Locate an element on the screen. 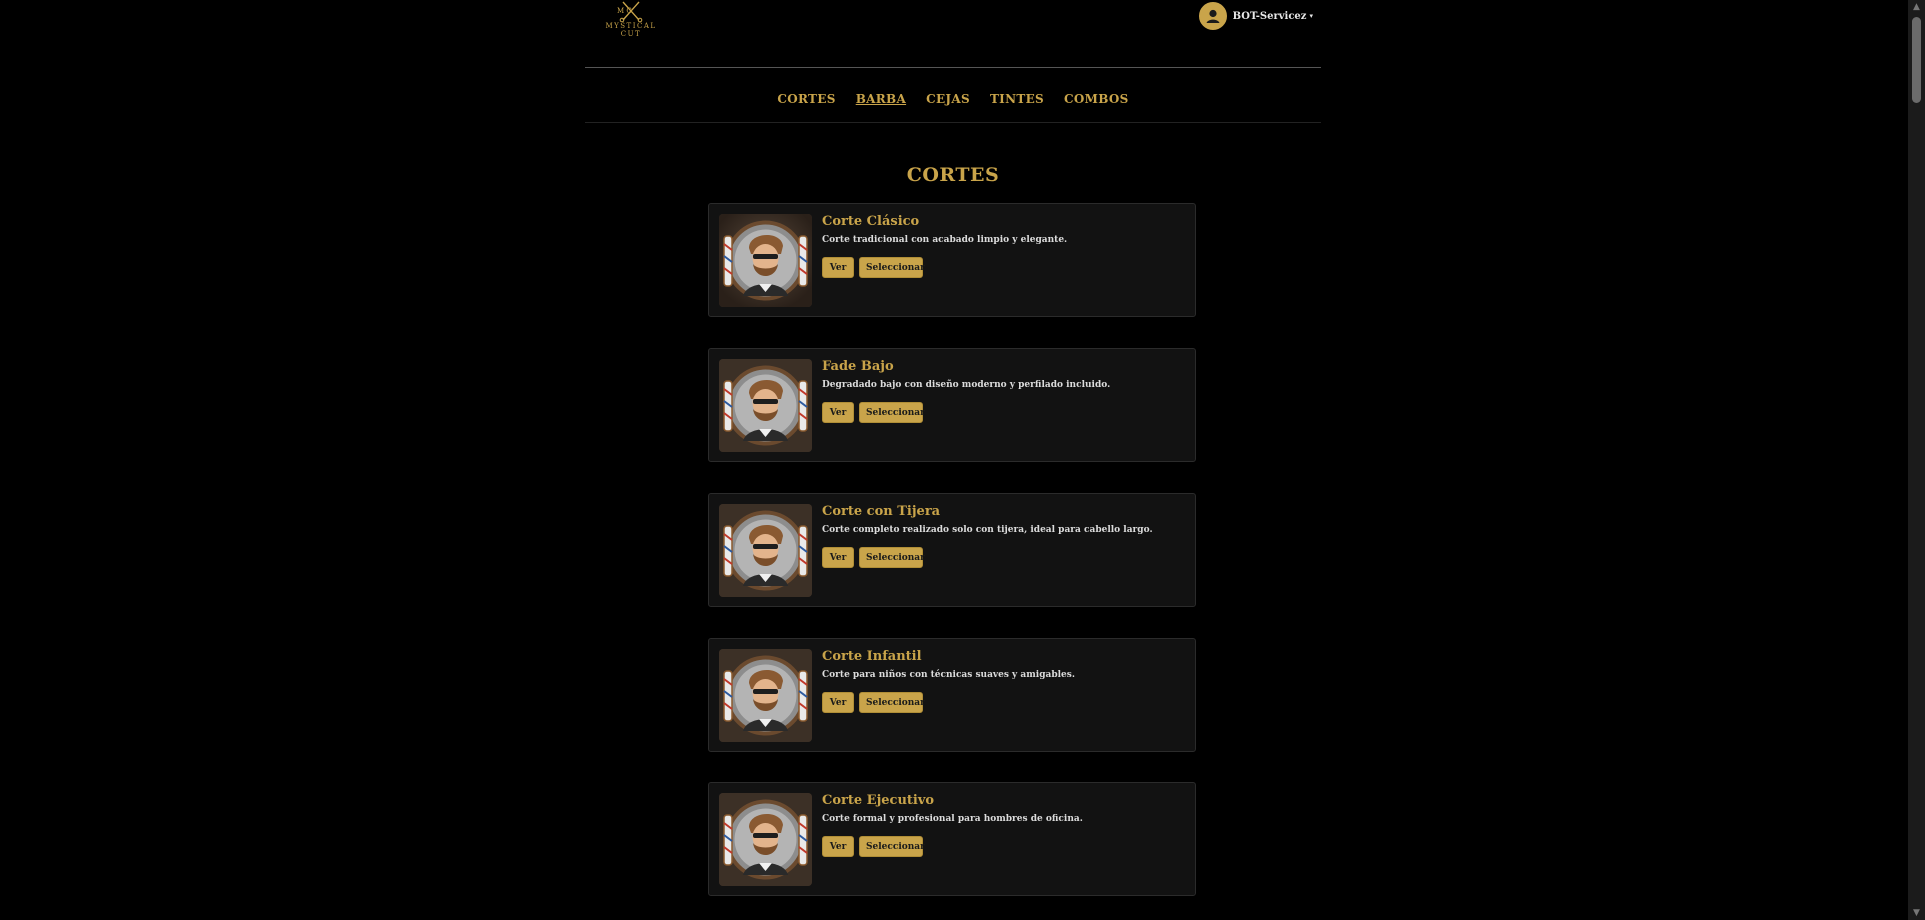 The image size is (1925, 920). user-avatar-icon is located at coordinates (1212, 16).